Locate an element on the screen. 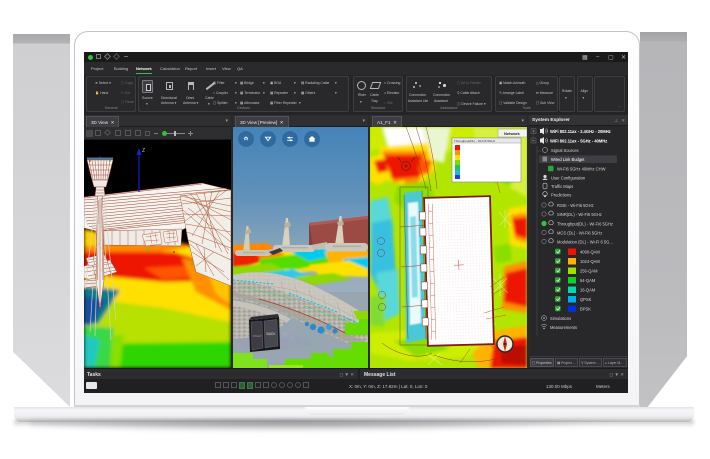 This screenshot has width=710, height=459. svg-text: Modulation (DL) - Wi-Fi 6 5G.. is located at coordinates (585, 241).